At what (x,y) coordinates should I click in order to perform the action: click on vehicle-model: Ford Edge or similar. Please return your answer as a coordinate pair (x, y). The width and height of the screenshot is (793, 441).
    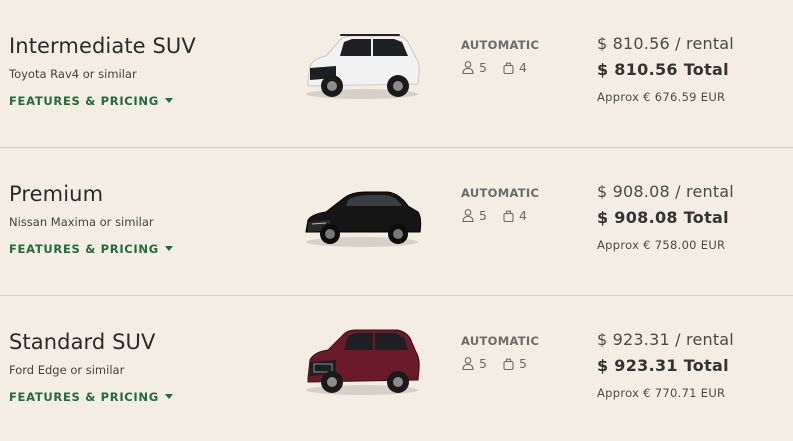
    Looking at the image, I should click on (67, 370).